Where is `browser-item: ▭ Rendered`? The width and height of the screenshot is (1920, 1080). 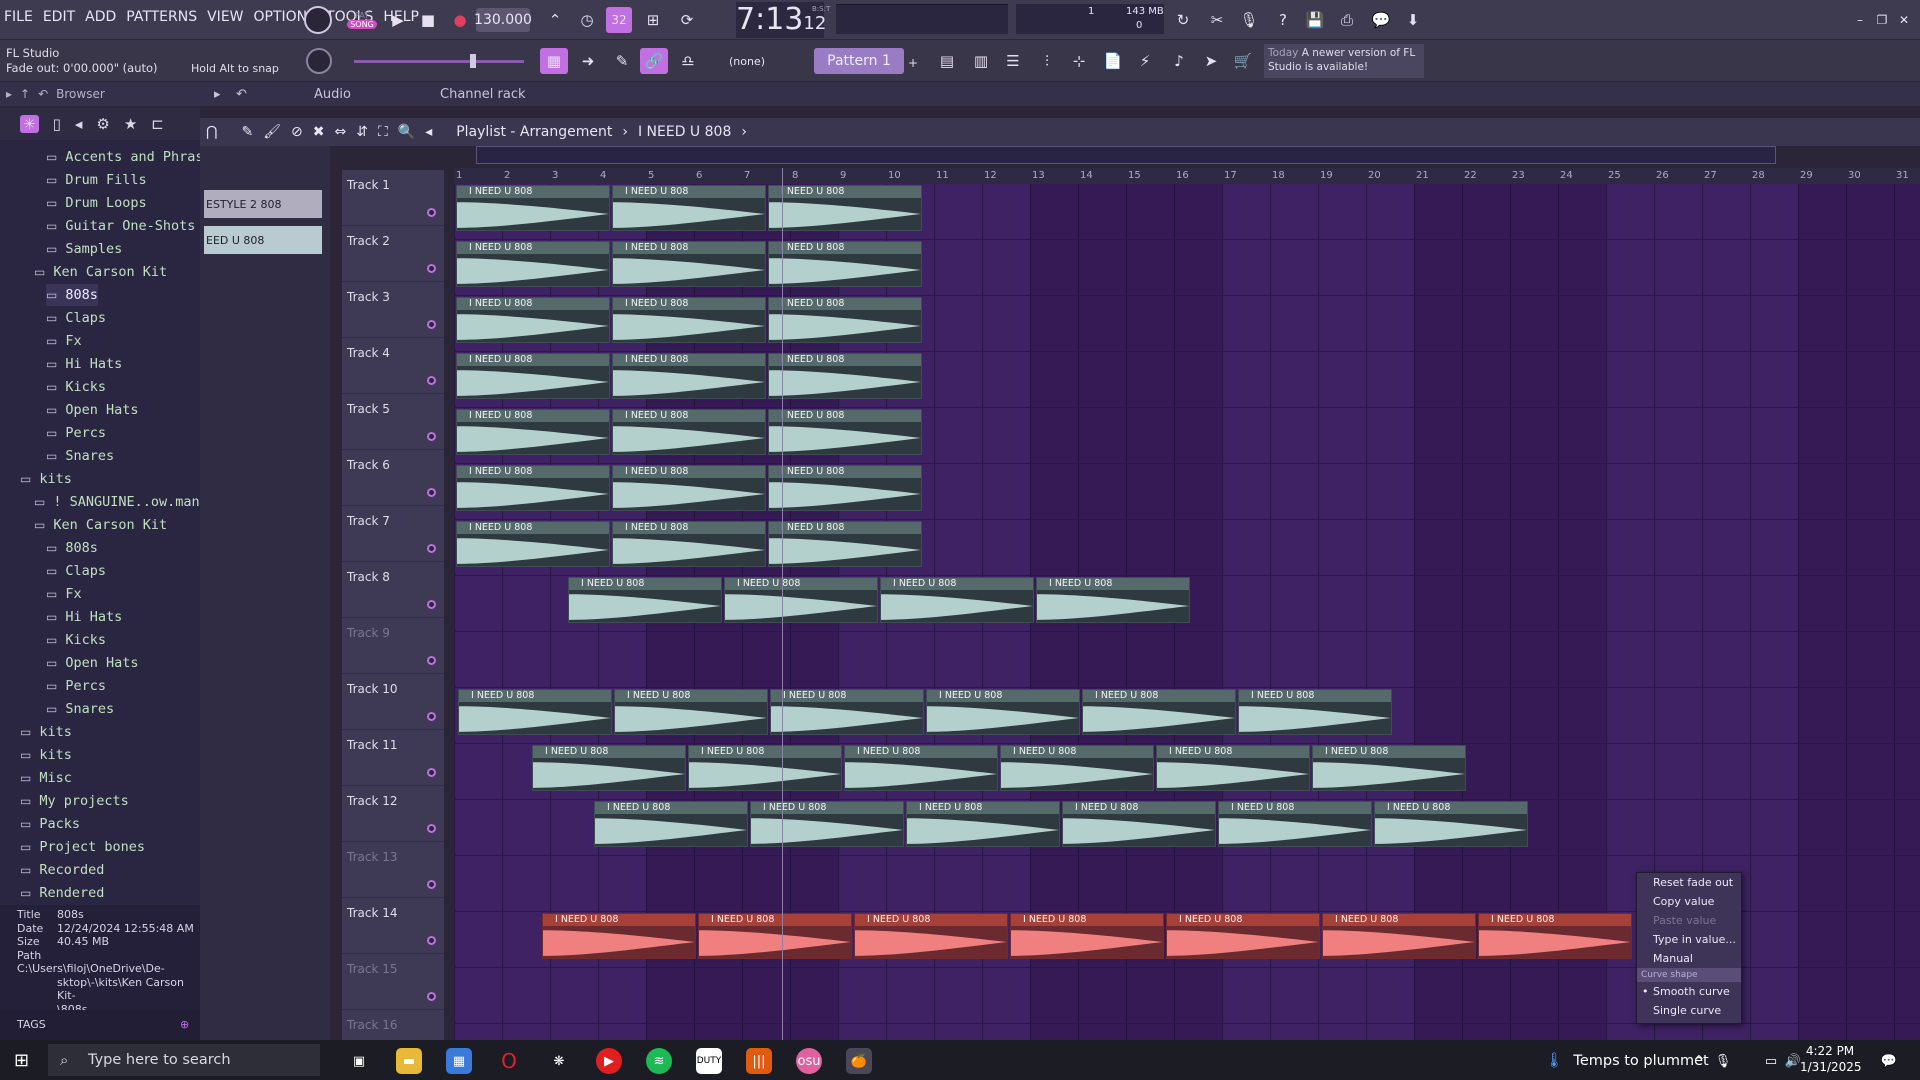
browser-item: ▭ Rendered is located at coordinates (62, 893).